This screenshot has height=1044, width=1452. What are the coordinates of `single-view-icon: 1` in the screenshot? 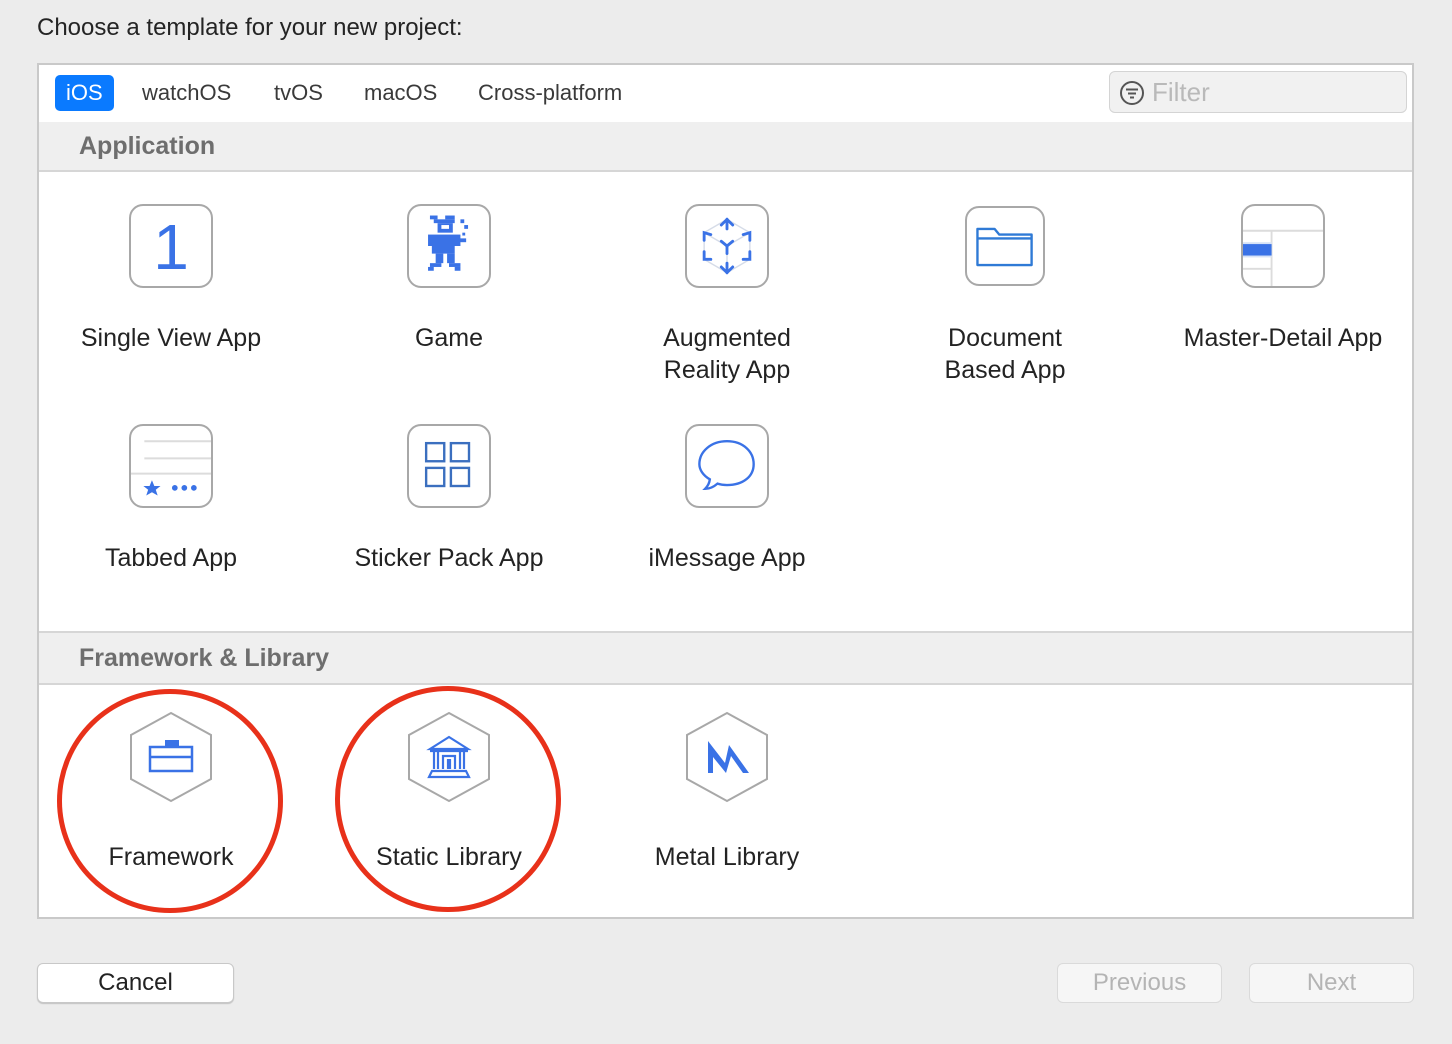 It's located at (171, 246).